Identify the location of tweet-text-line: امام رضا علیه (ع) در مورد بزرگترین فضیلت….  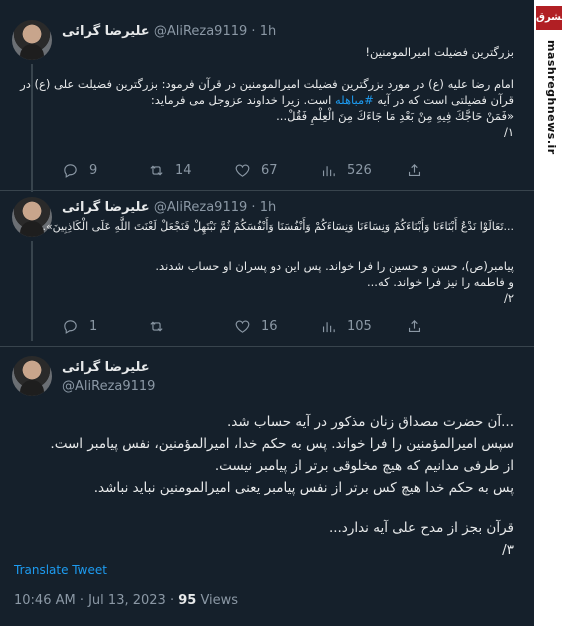
(267, 84).